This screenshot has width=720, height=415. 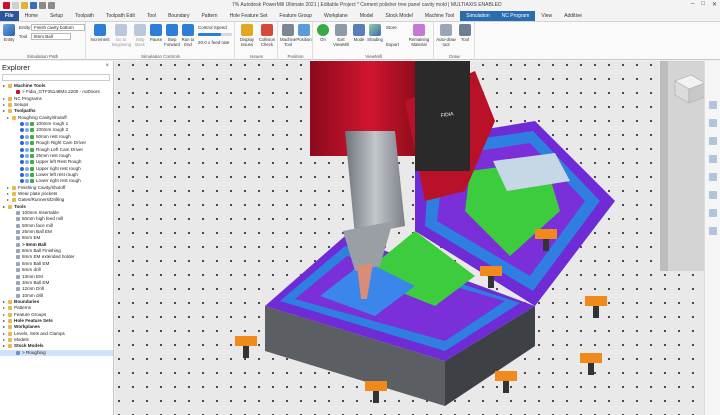 What do you see at coordinates (6, 5) in the screenshot?
I see `app-logo-icon` at bounding box center [6, 5].